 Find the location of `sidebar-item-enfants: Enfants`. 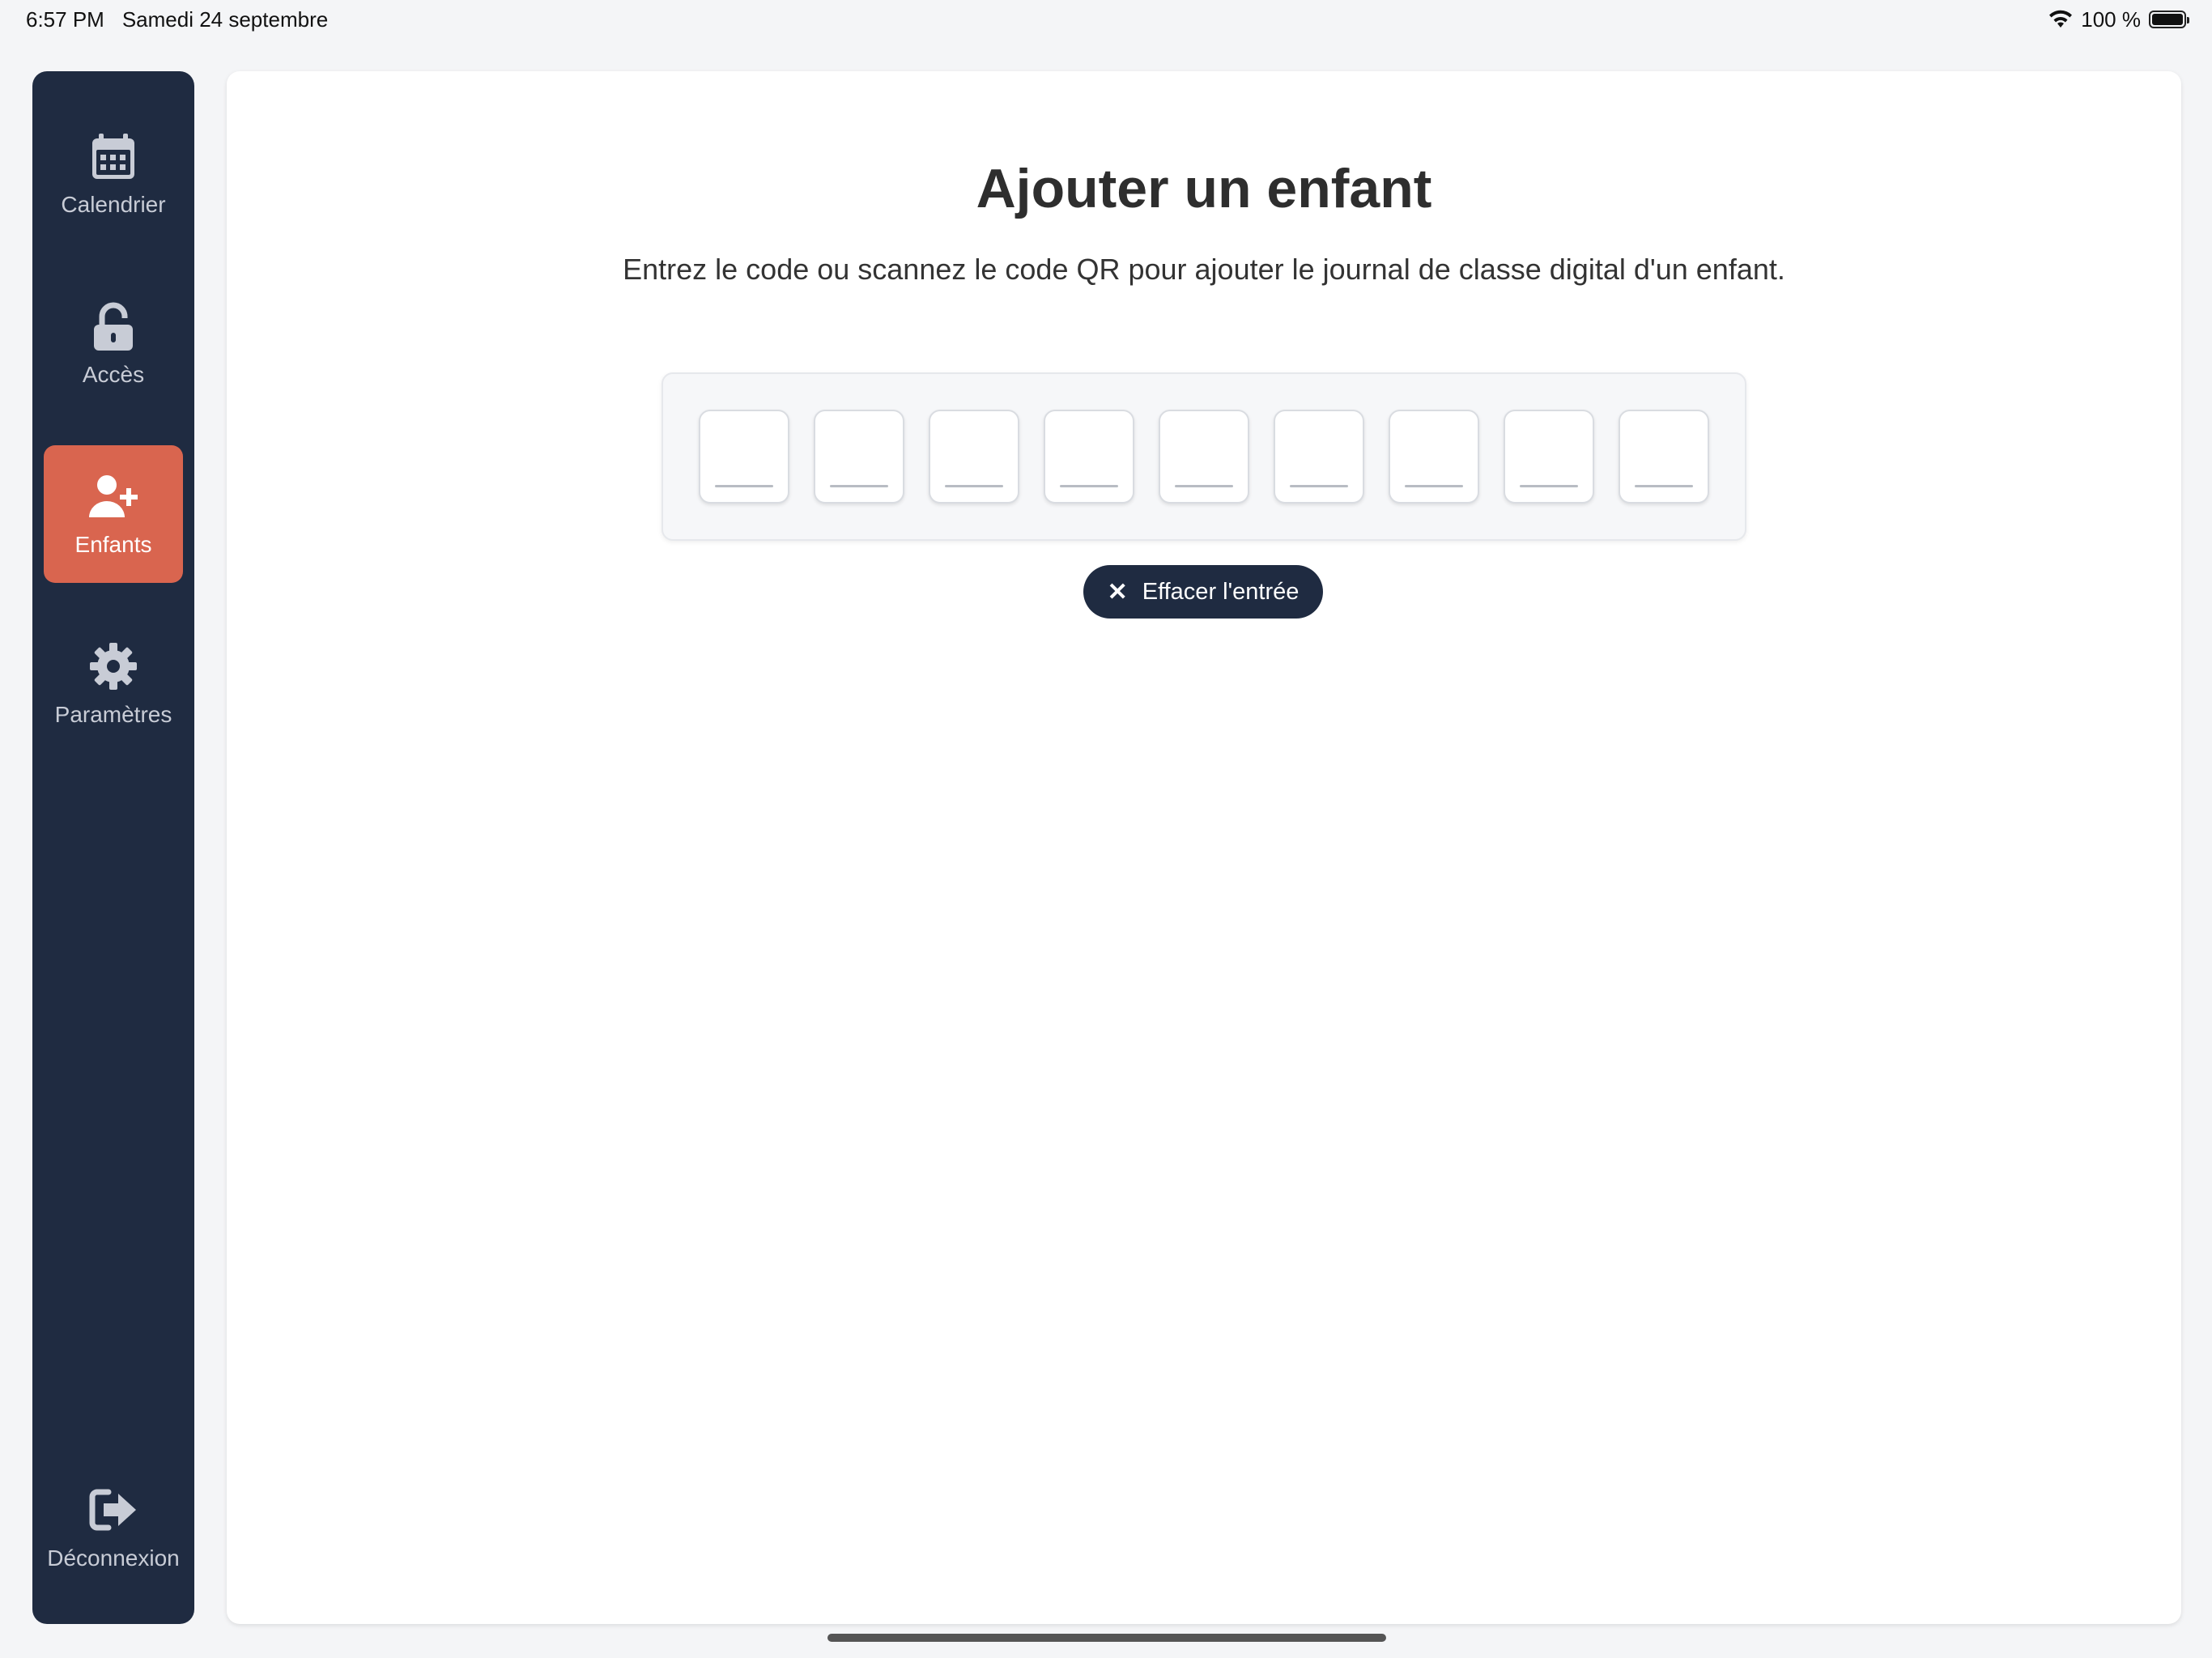

sidebar-item-enfants: Enfants is located at coordinates (114, 514).